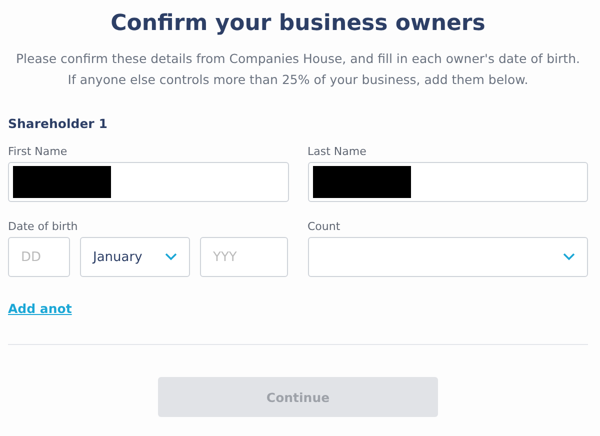  I want to click on page-title: Confirm your business owners, so click(298, 24).